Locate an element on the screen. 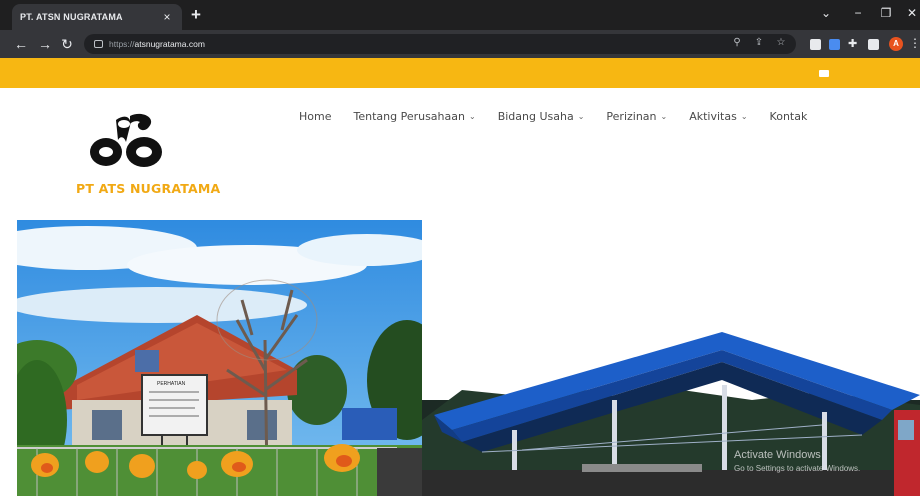  url-text: https://atsnugratama.com is located at coordinates (157, 44).